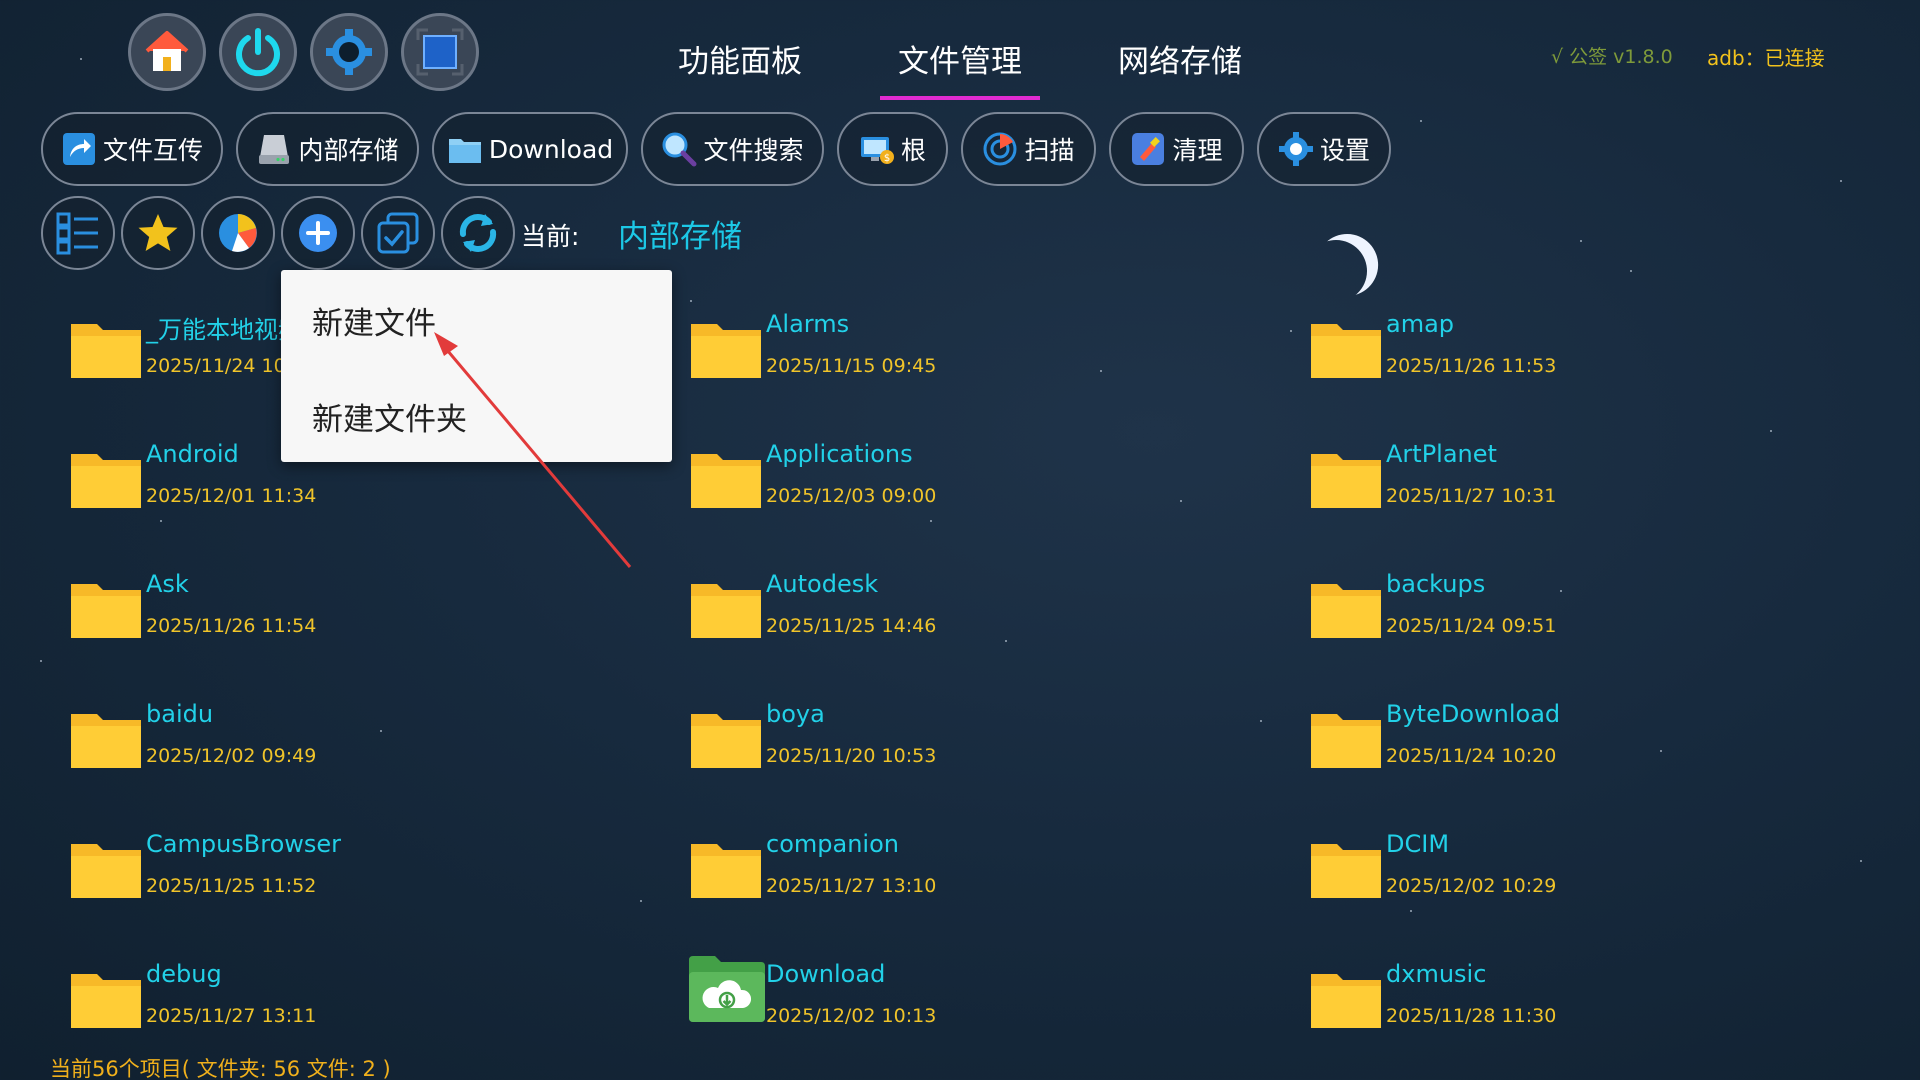  I want to click on file-item: CampusBrowser 2025/11/25 11:52, so click(351, 880).